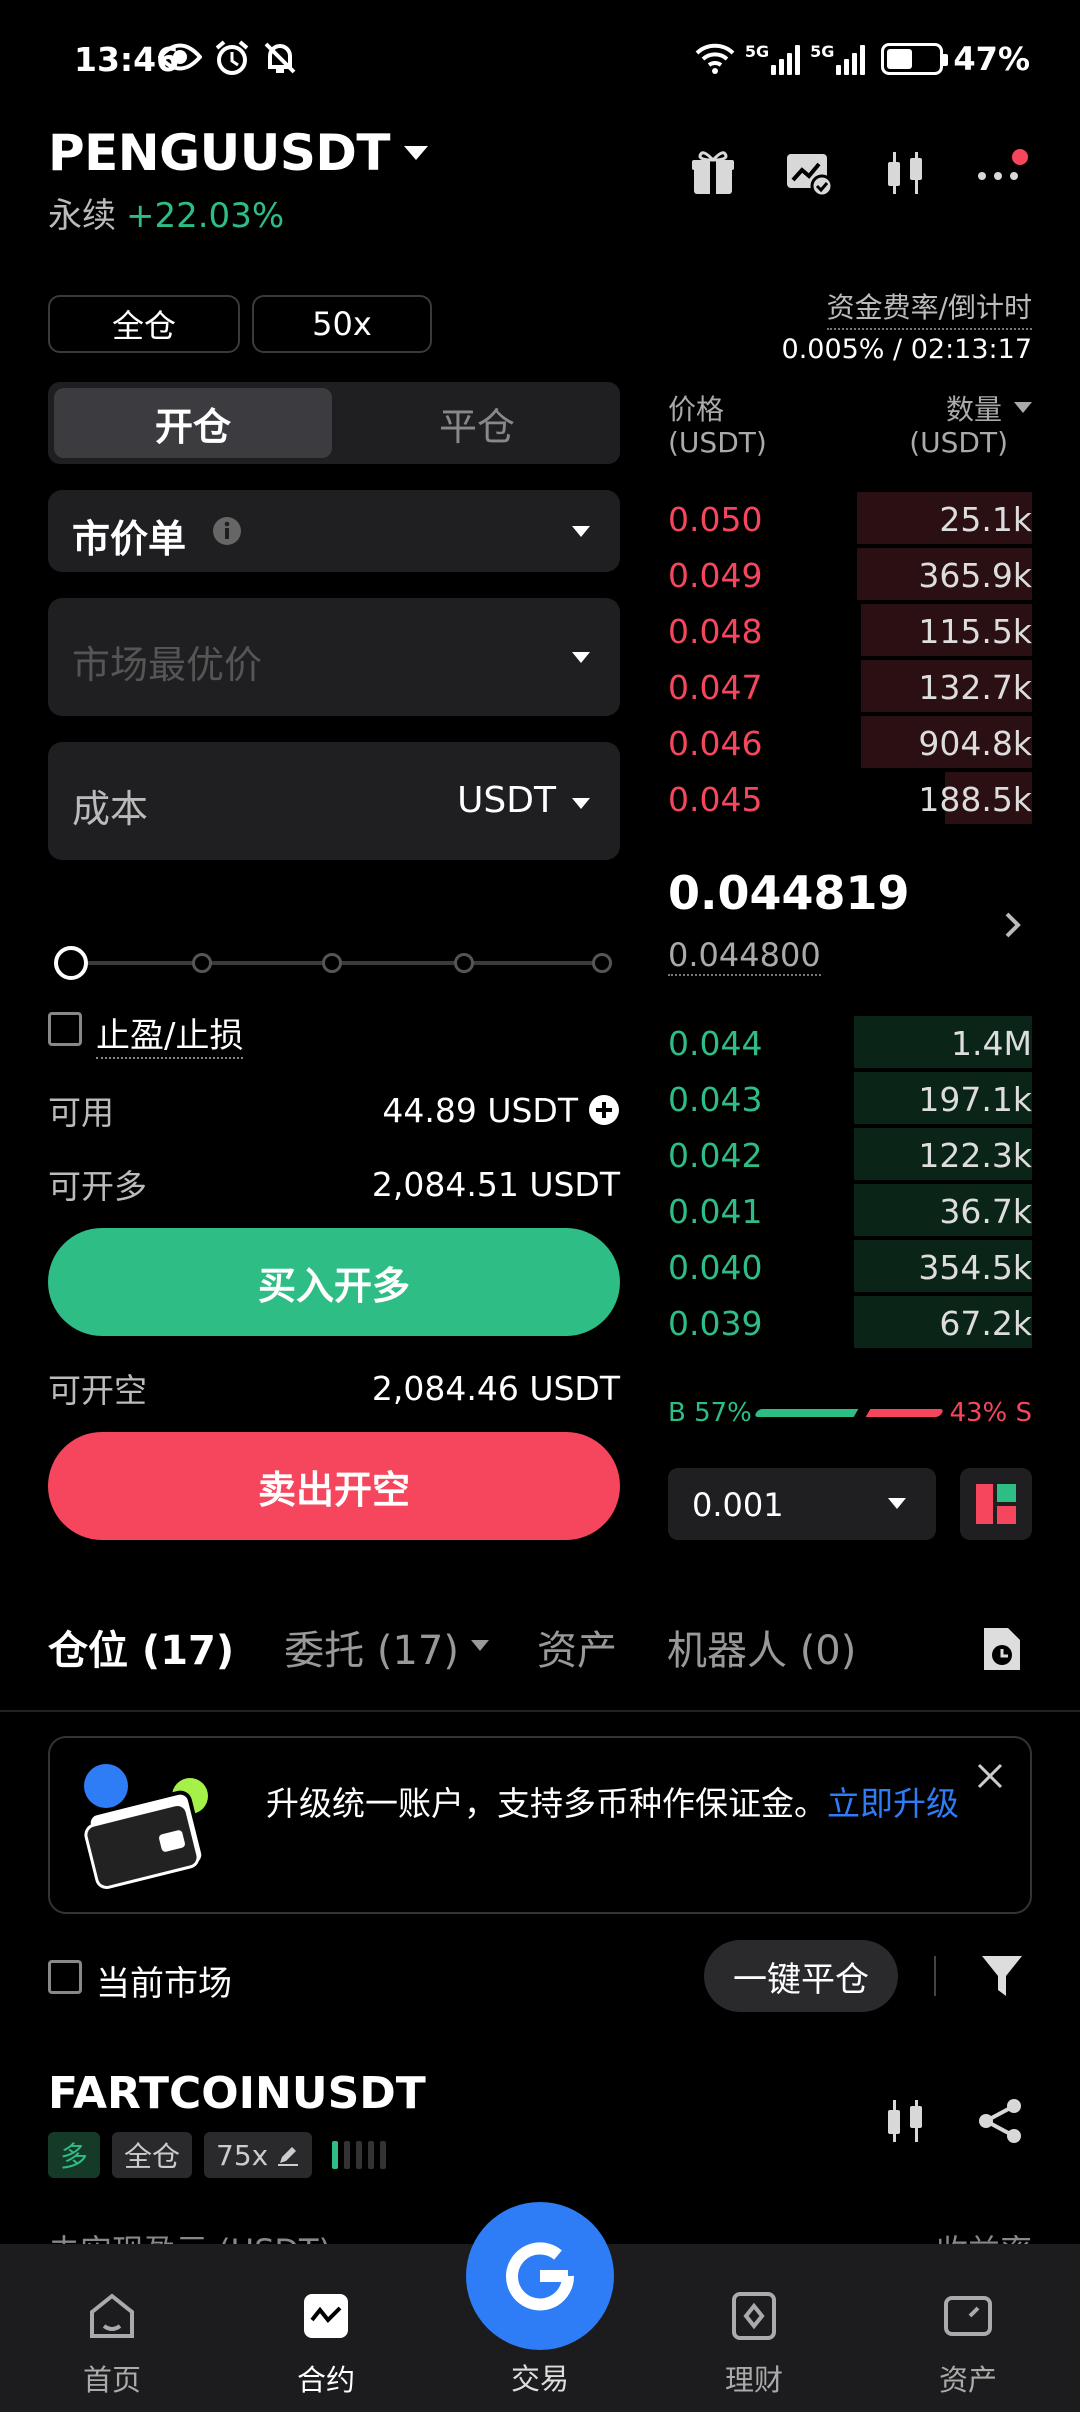 This screenshot has width=1080, height=2412. What do you see at coordinates (753, 2380) in the screenshot?
I see `nav-earn-label: 理财` at bounding box center [753, 2380].